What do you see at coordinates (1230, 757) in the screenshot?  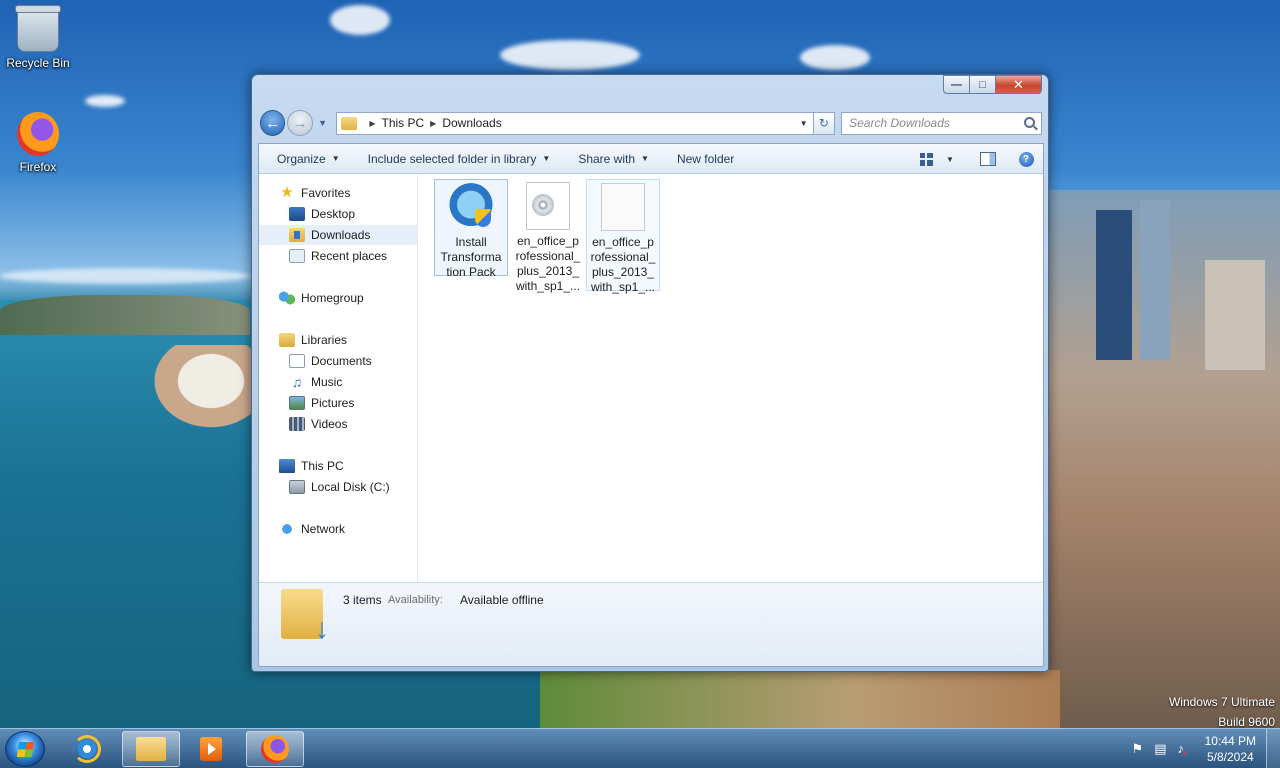 I see `clock-date: 5/8/2024` at bounding box center [1230, 757].